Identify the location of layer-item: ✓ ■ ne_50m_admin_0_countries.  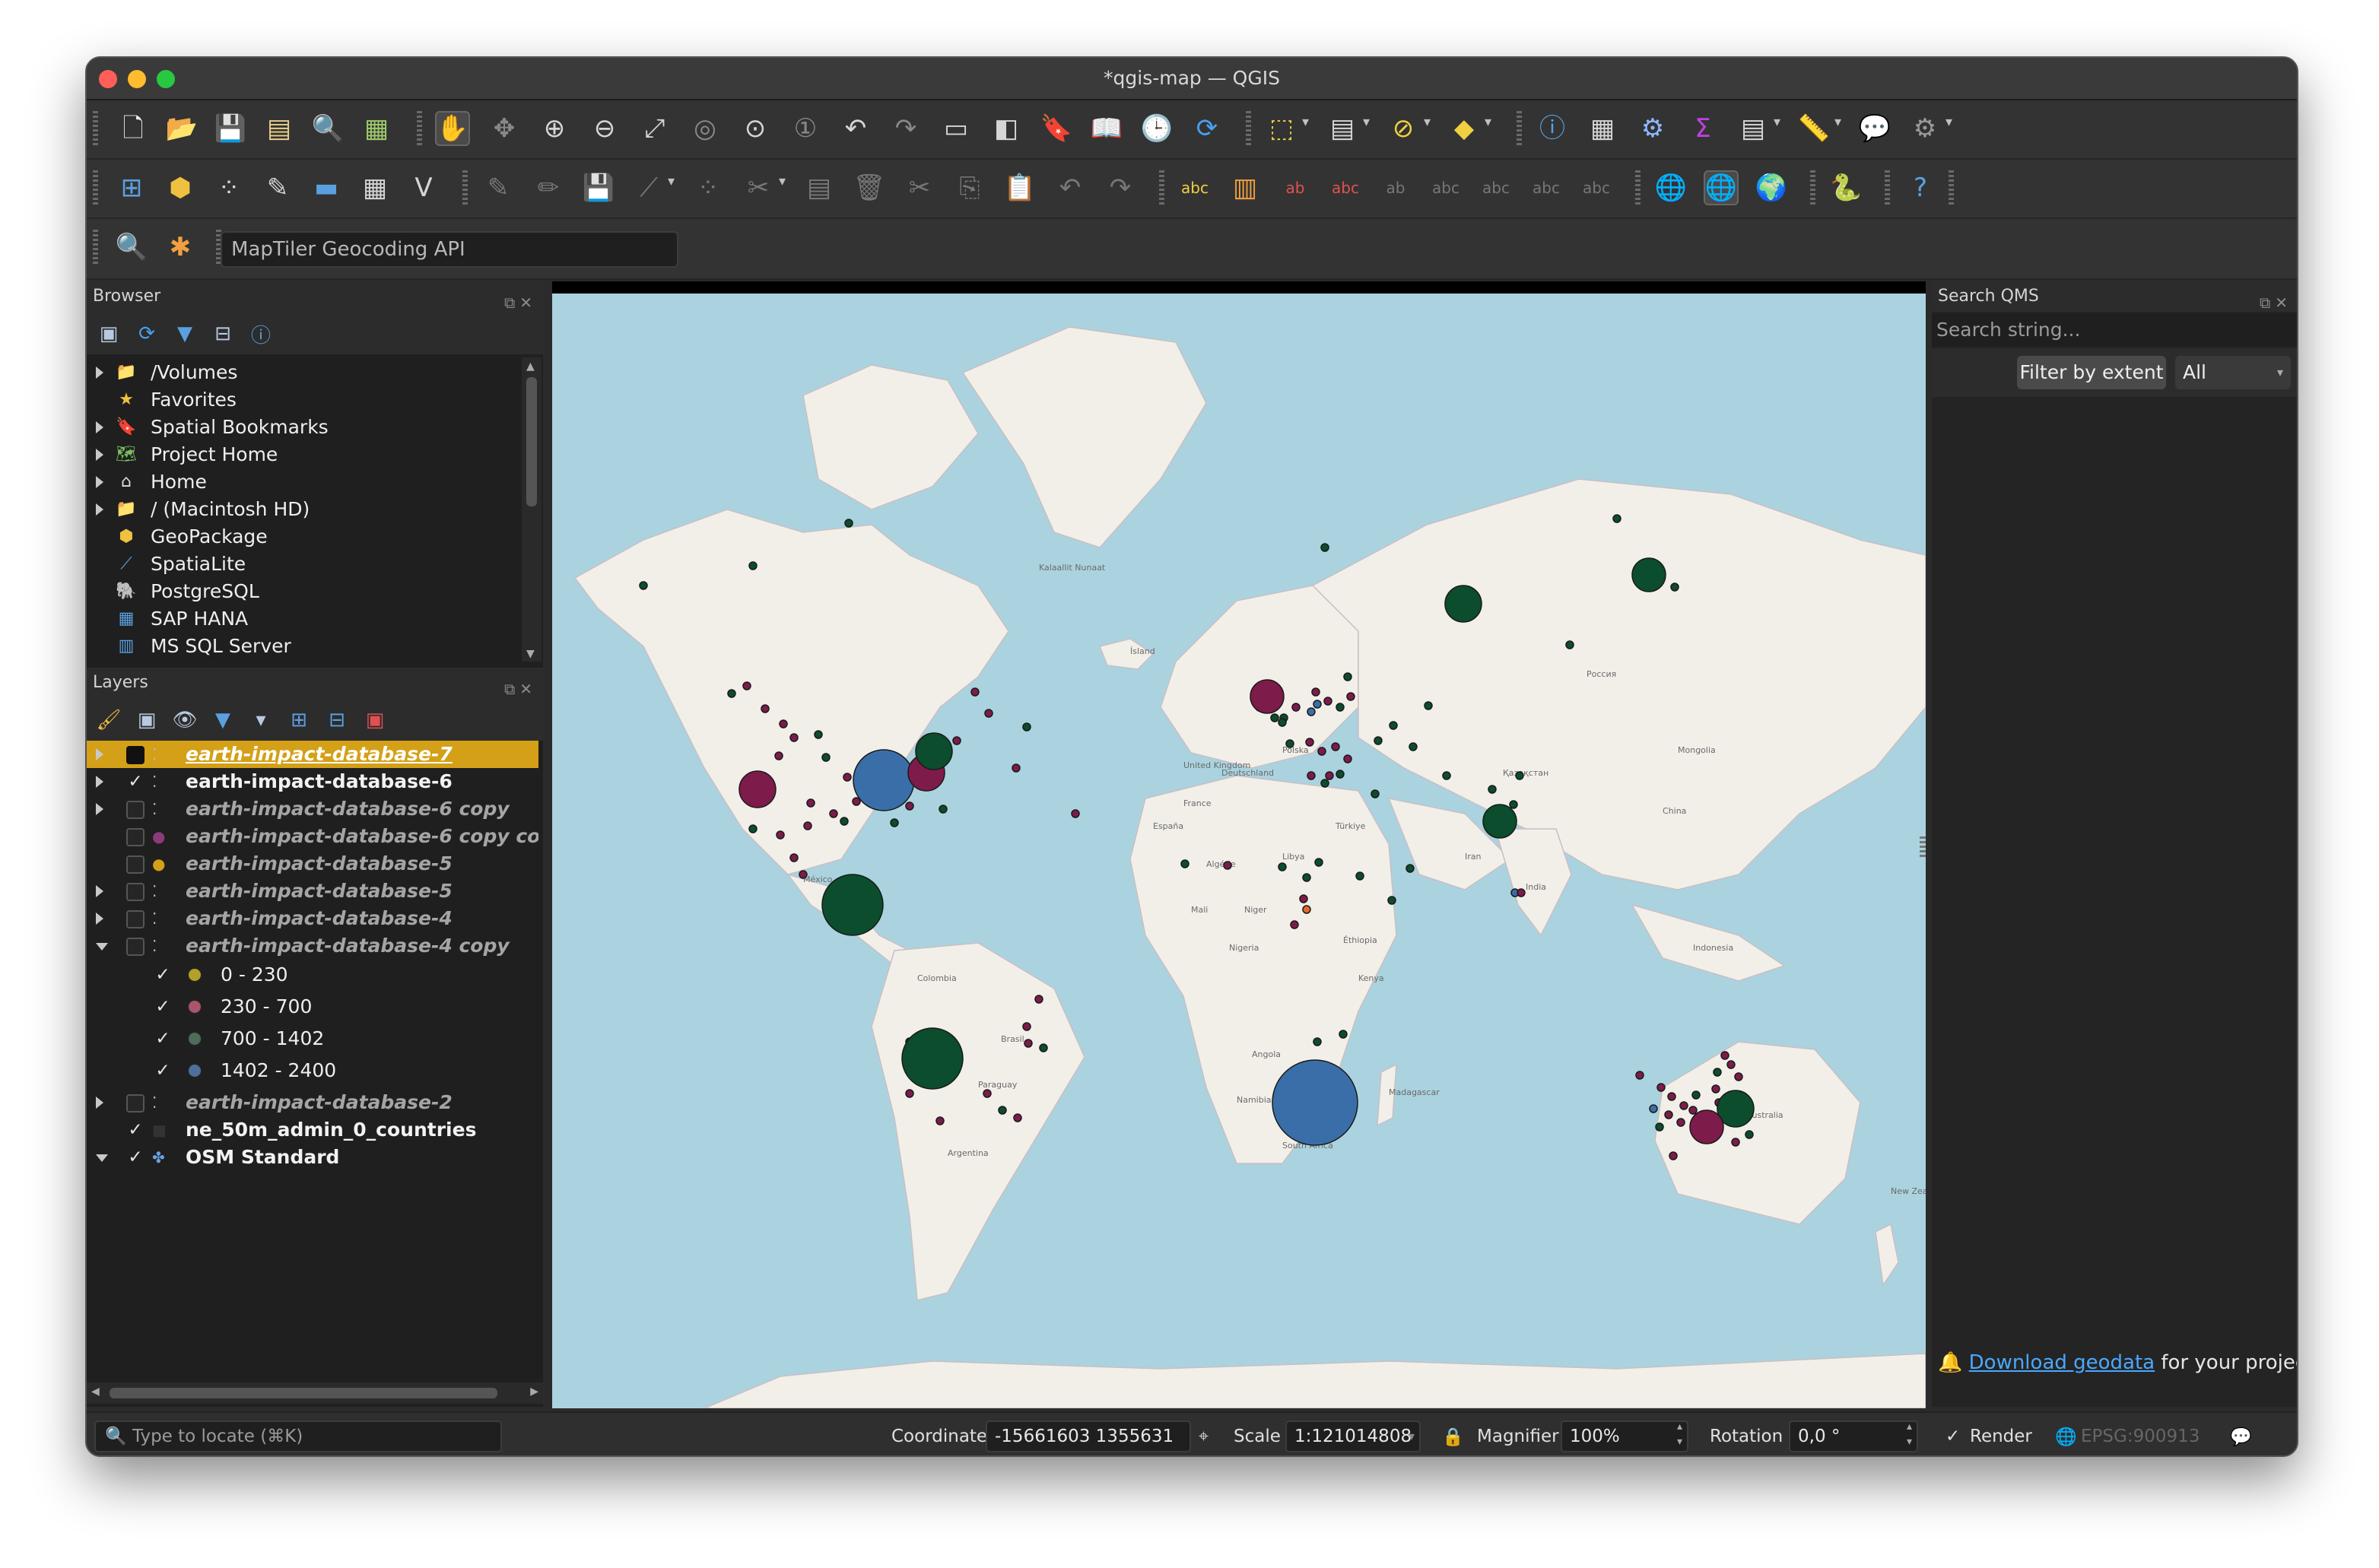
(312, 1130).